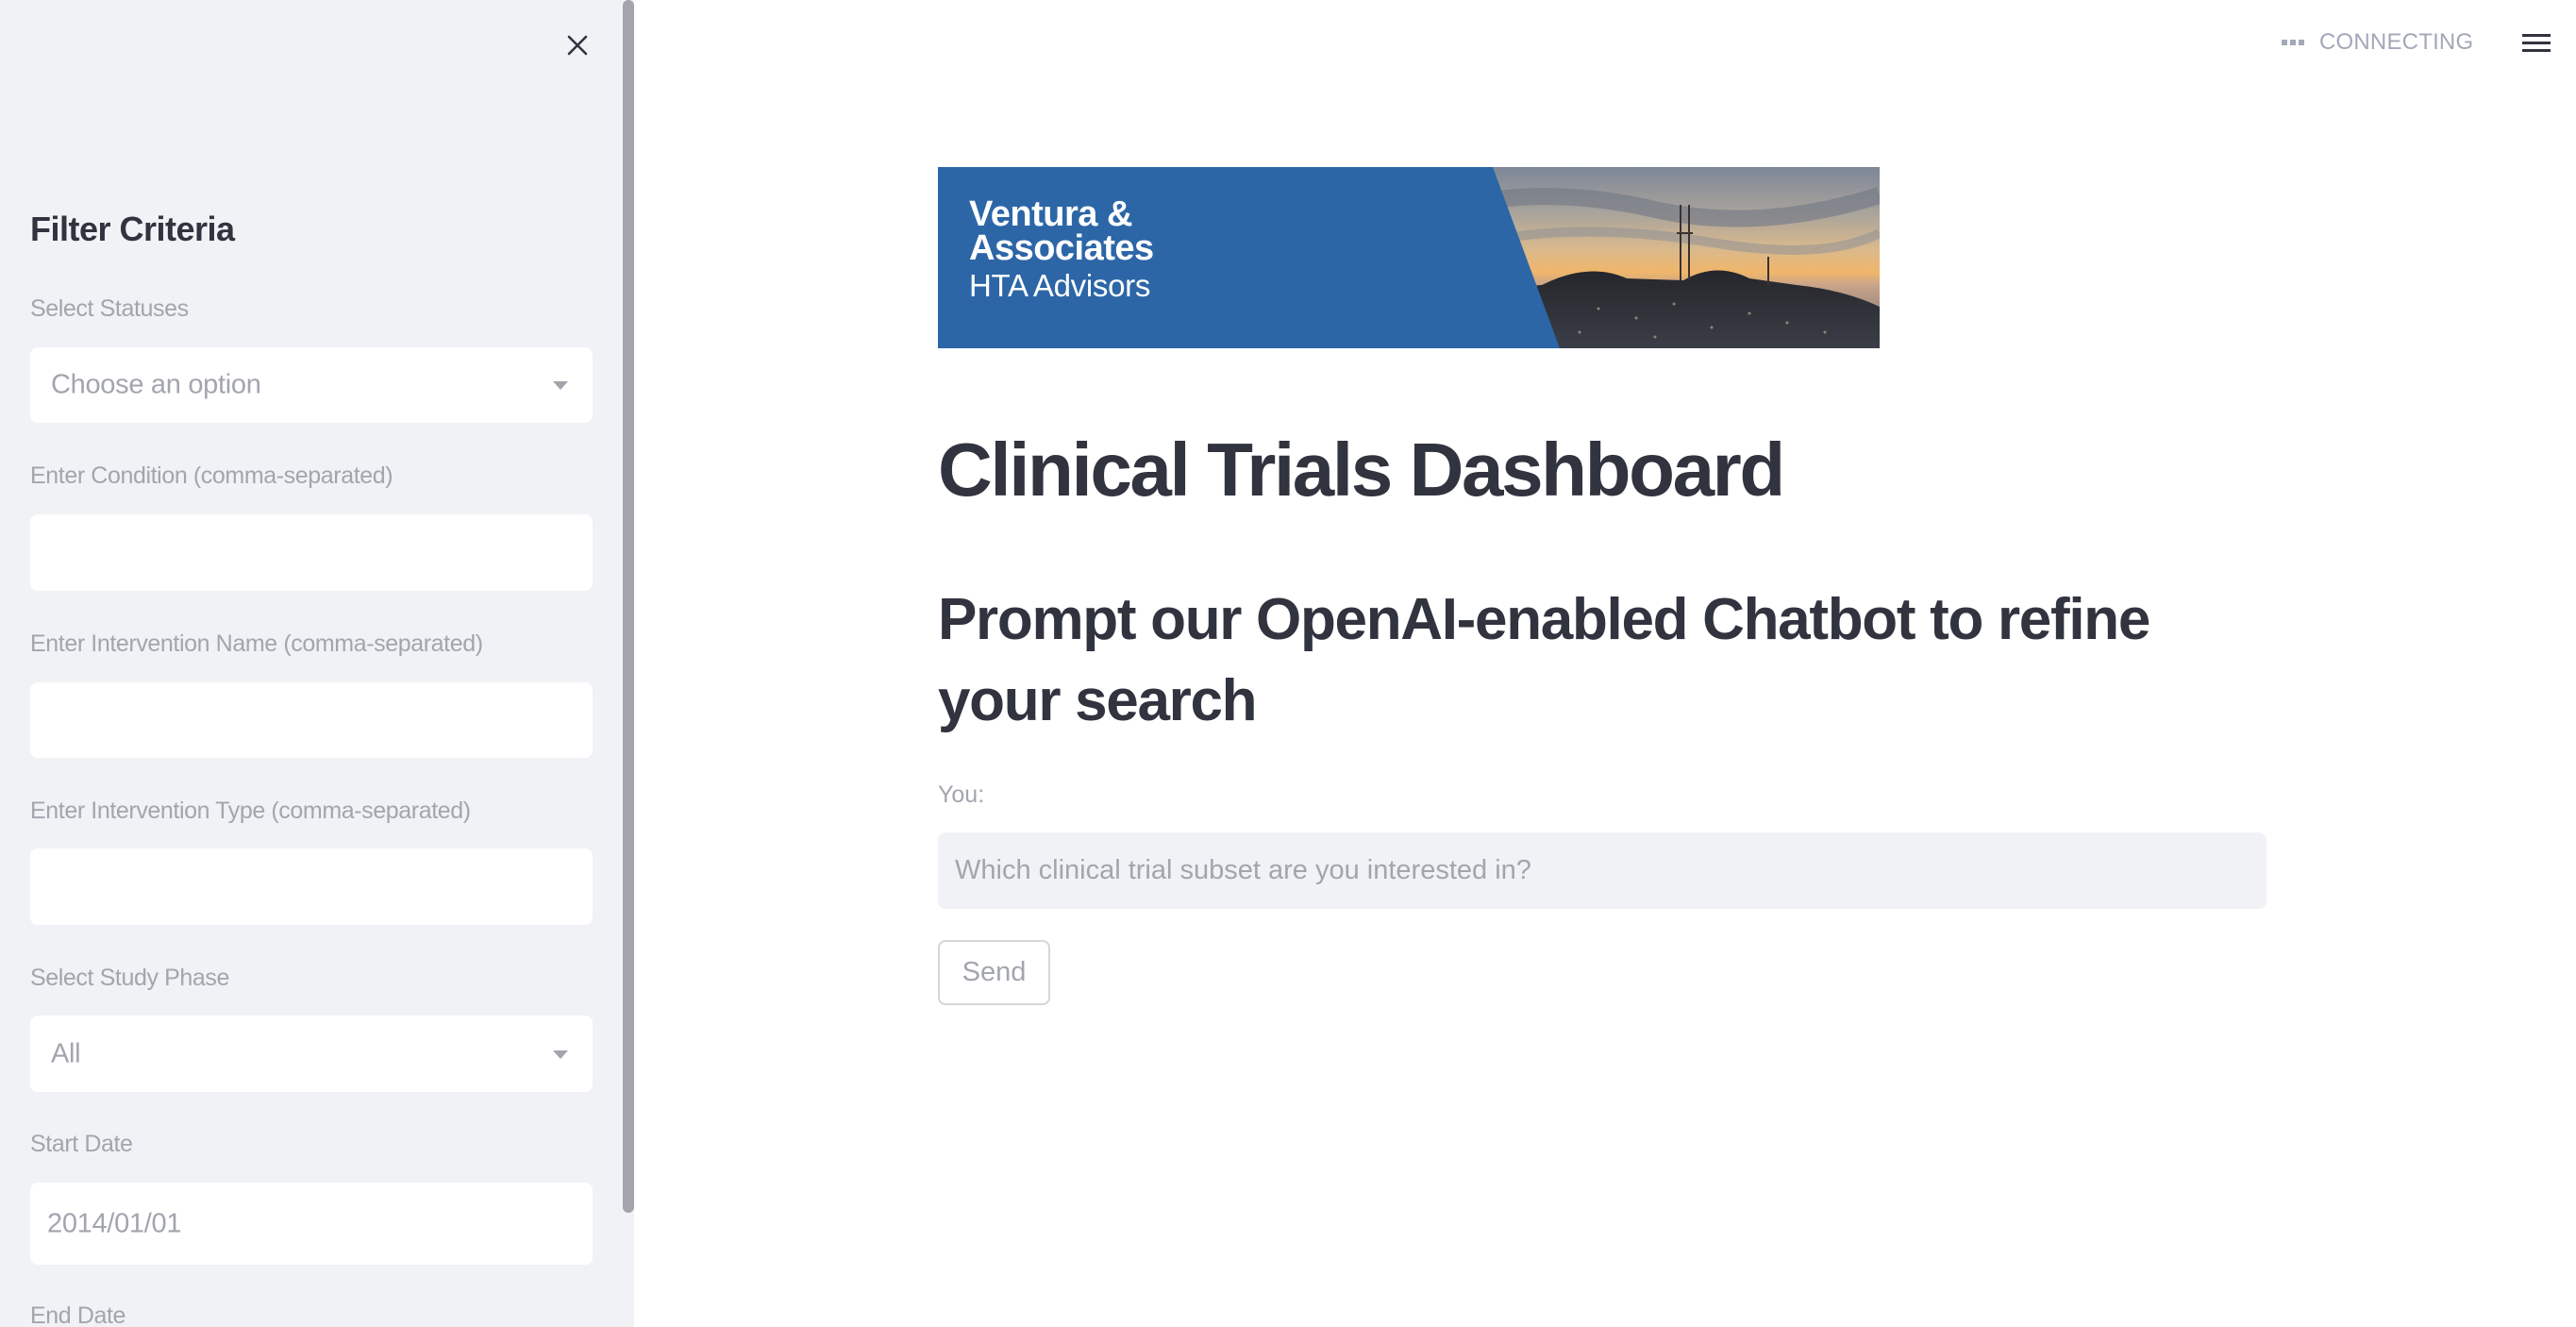 The image size is (2576, 1327). Describe the element at coordinates (1409, 257) in the screenshot. I see `company-logo-banner: Ventura & Associates HTA Advisors` at that location.